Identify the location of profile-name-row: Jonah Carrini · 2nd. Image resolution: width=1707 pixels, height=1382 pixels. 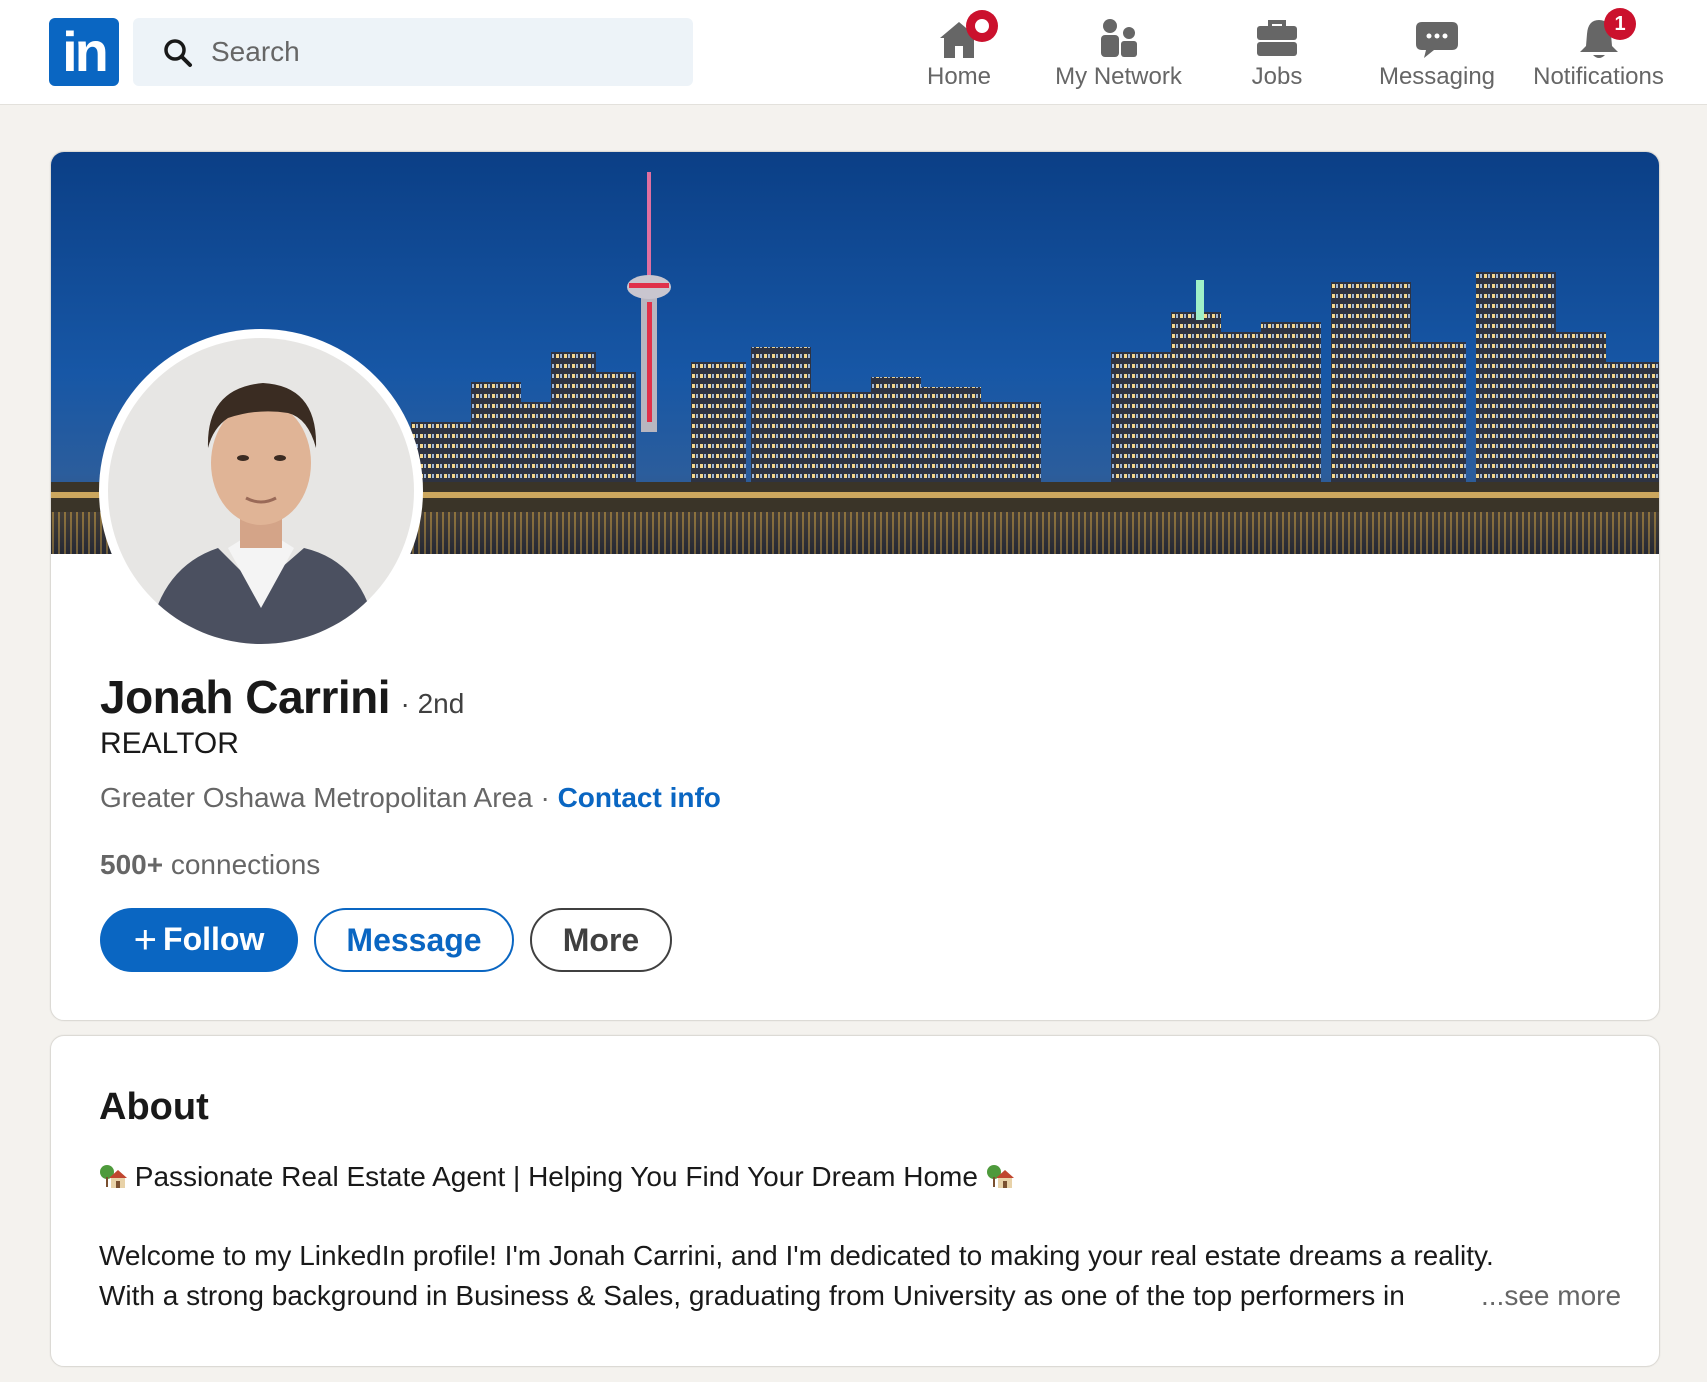
(282, 697).